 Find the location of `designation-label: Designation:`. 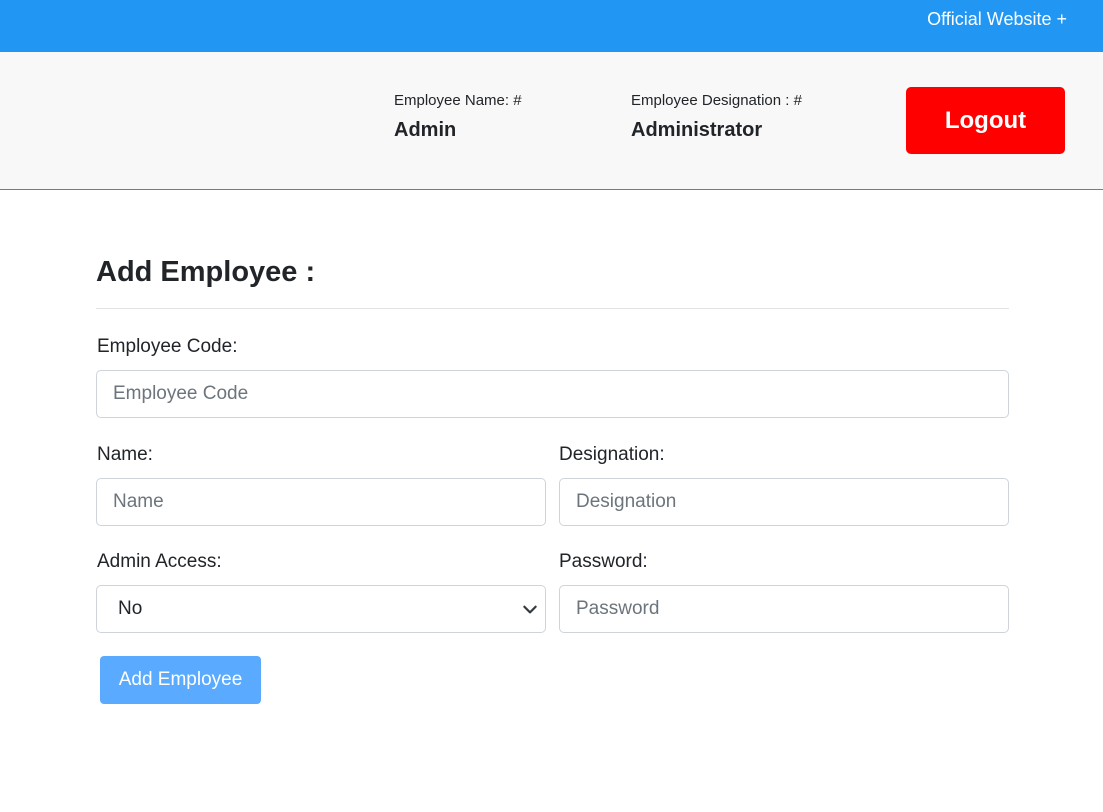

designation-label: Designation: is located at coordinates (612, 454).